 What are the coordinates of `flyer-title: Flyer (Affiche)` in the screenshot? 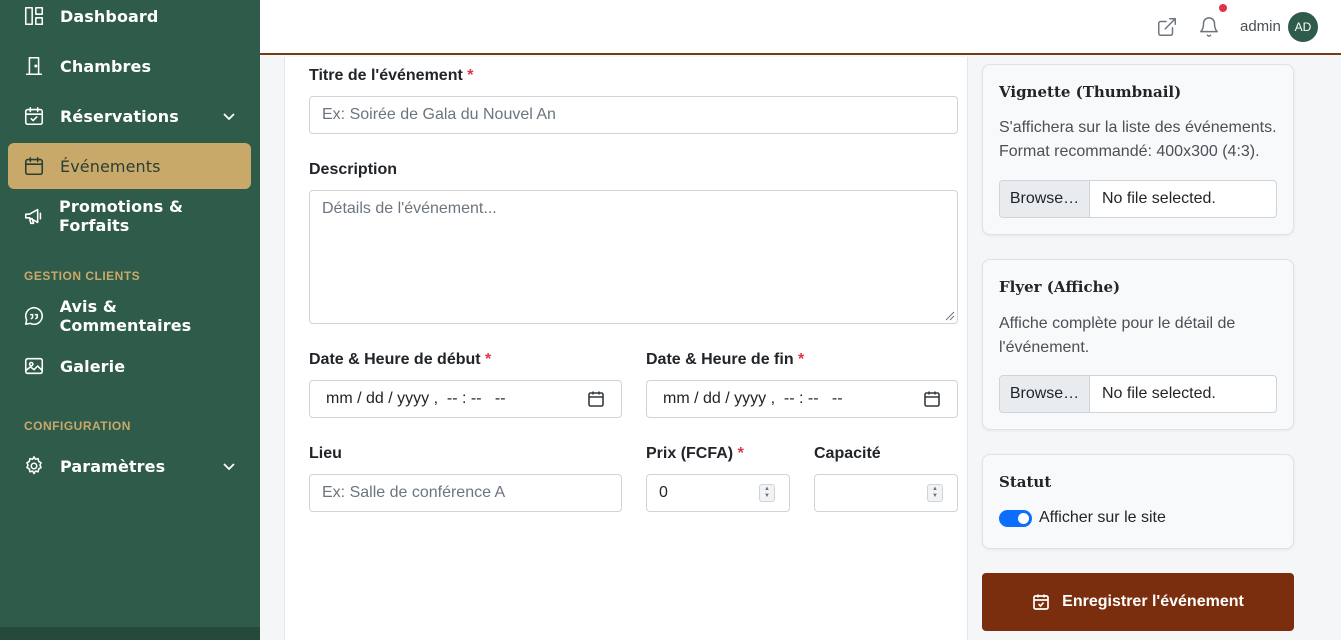 It's located at (1060, 287).